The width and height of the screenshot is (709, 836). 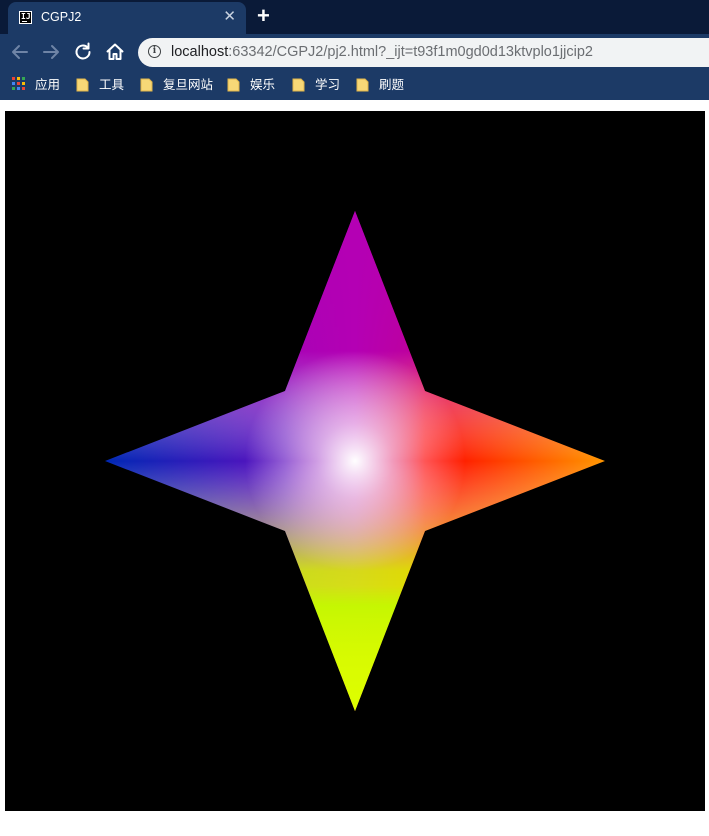 I want to click on apps-grid-icon, so click(x=19, y=84).